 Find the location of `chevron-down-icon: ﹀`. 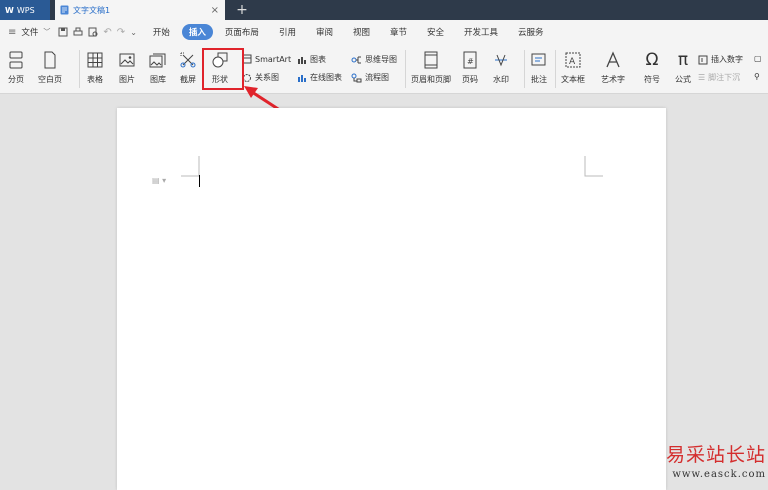

chevron-down-icon: ﹀ is located at coordinates (47, 32).